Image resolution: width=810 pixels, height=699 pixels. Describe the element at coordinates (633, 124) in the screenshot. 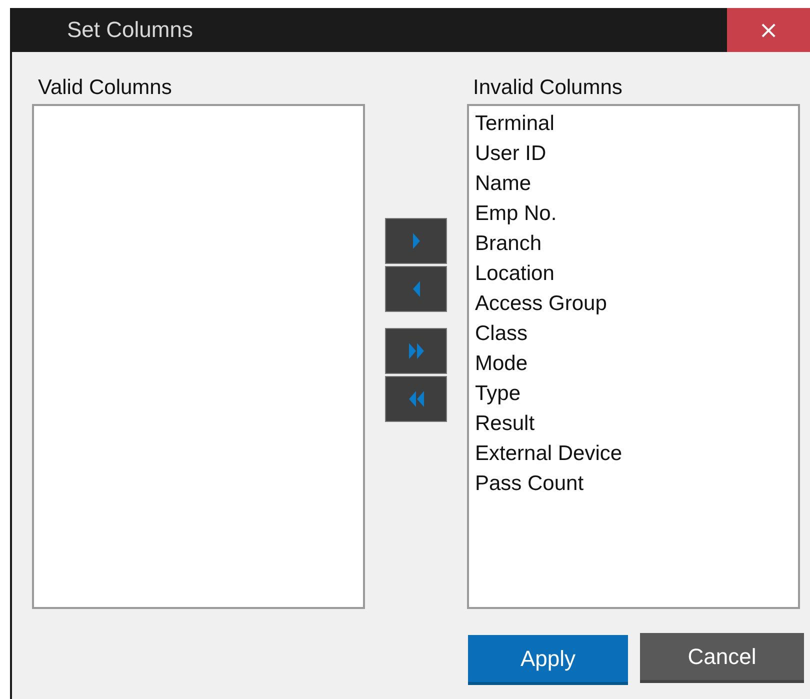

I see `list-item: Terminal` at that location.